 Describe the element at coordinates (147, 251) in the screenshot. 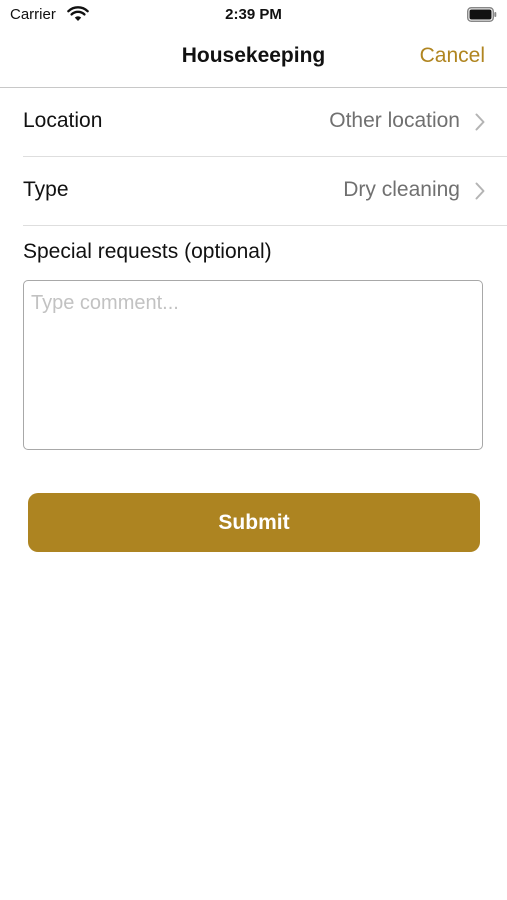

I see `special-requests-label: Special requests (optional)` at that location.